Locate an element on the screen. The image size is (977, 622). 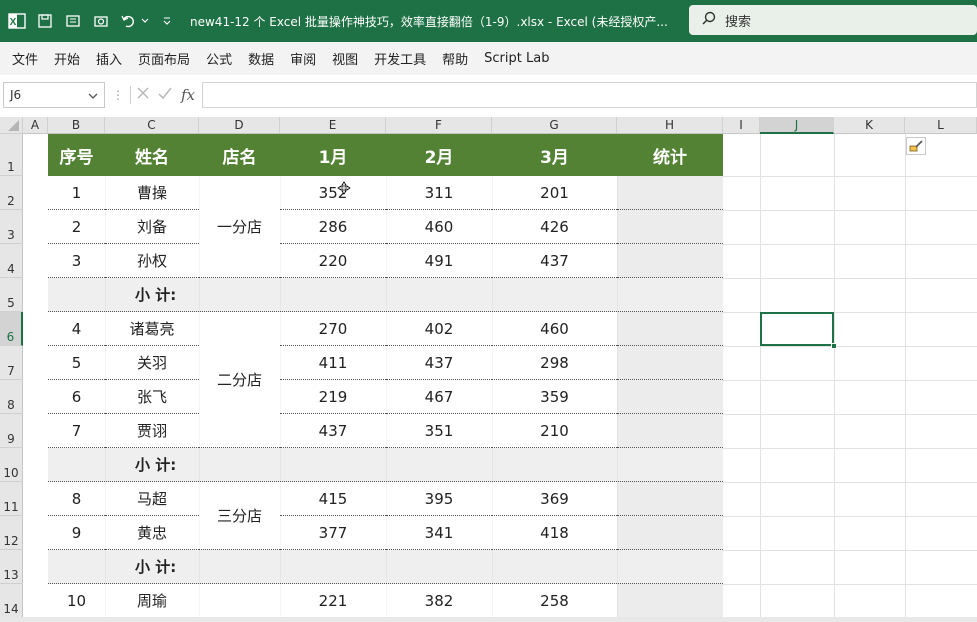
menu-item: 插入 is located at coordinates (109, 58).